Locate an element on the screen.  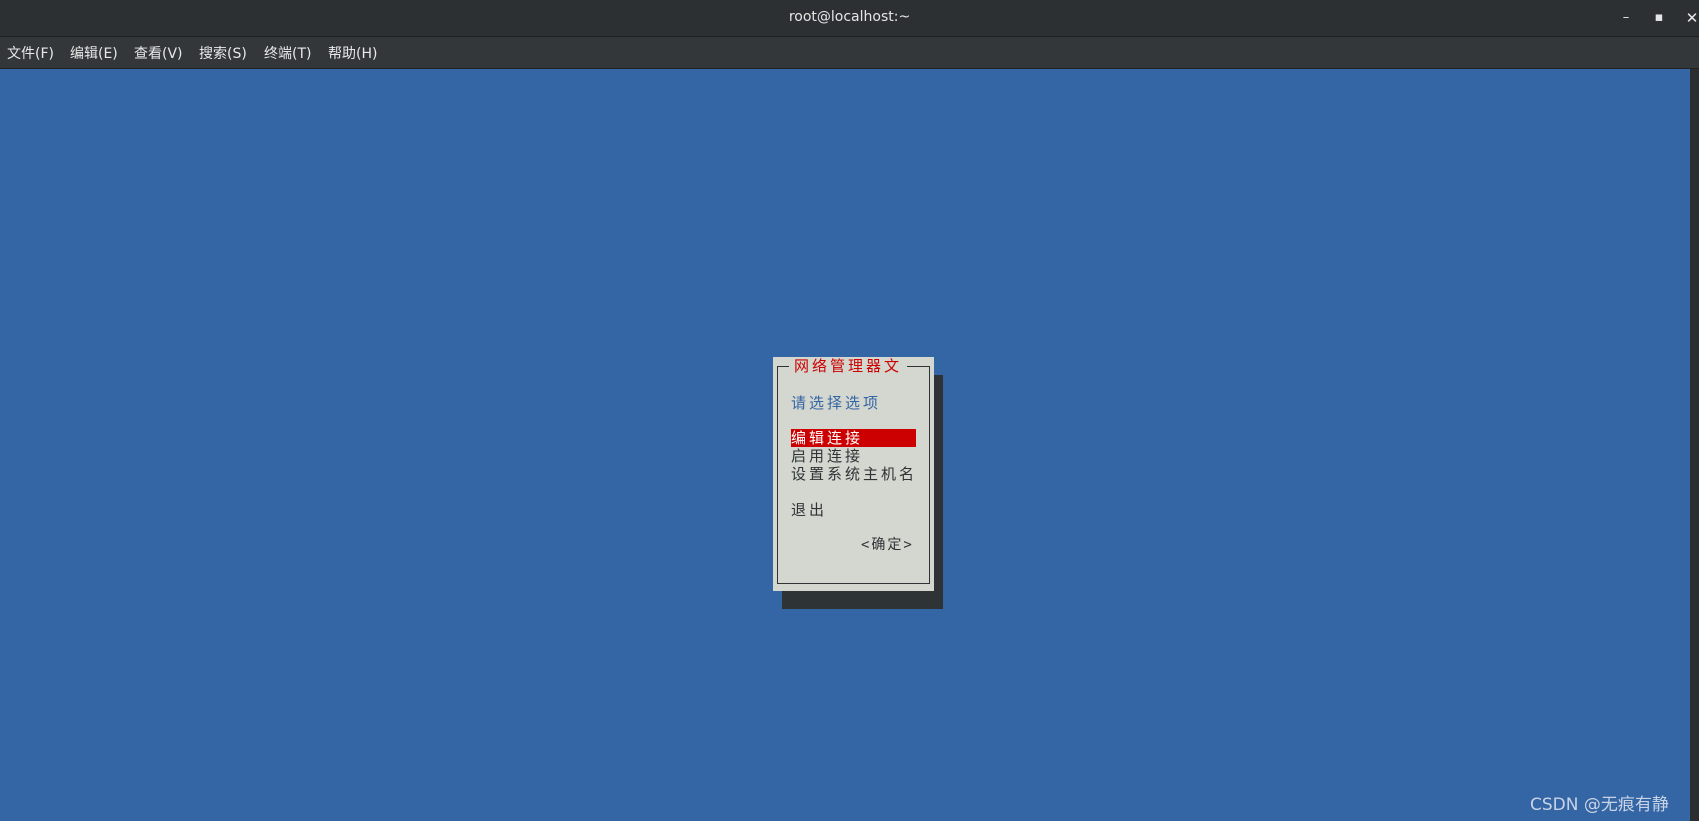
dialog-prompt: 请选择选项 is located at coordinates (836, 403).